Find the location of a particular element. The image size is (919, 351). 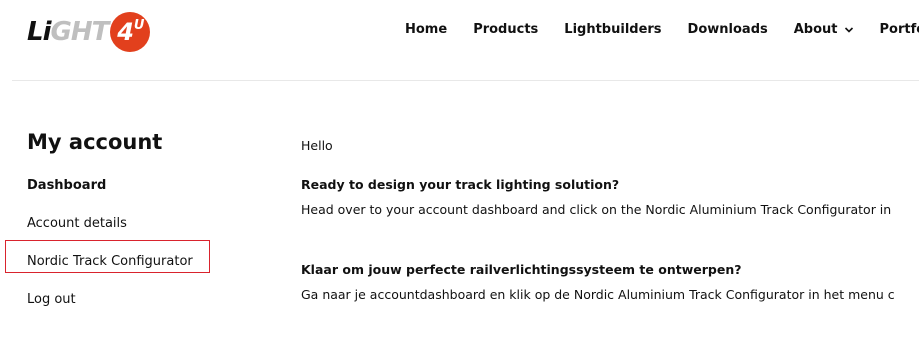

nav-item-products: Products is located at coordinates (505, 29).